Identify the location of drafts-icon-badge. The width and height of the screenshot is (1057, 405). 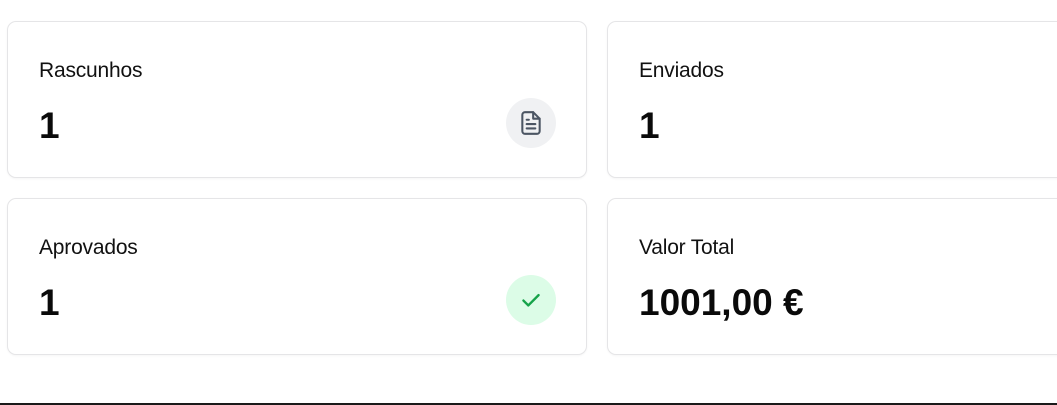
(531, 123).